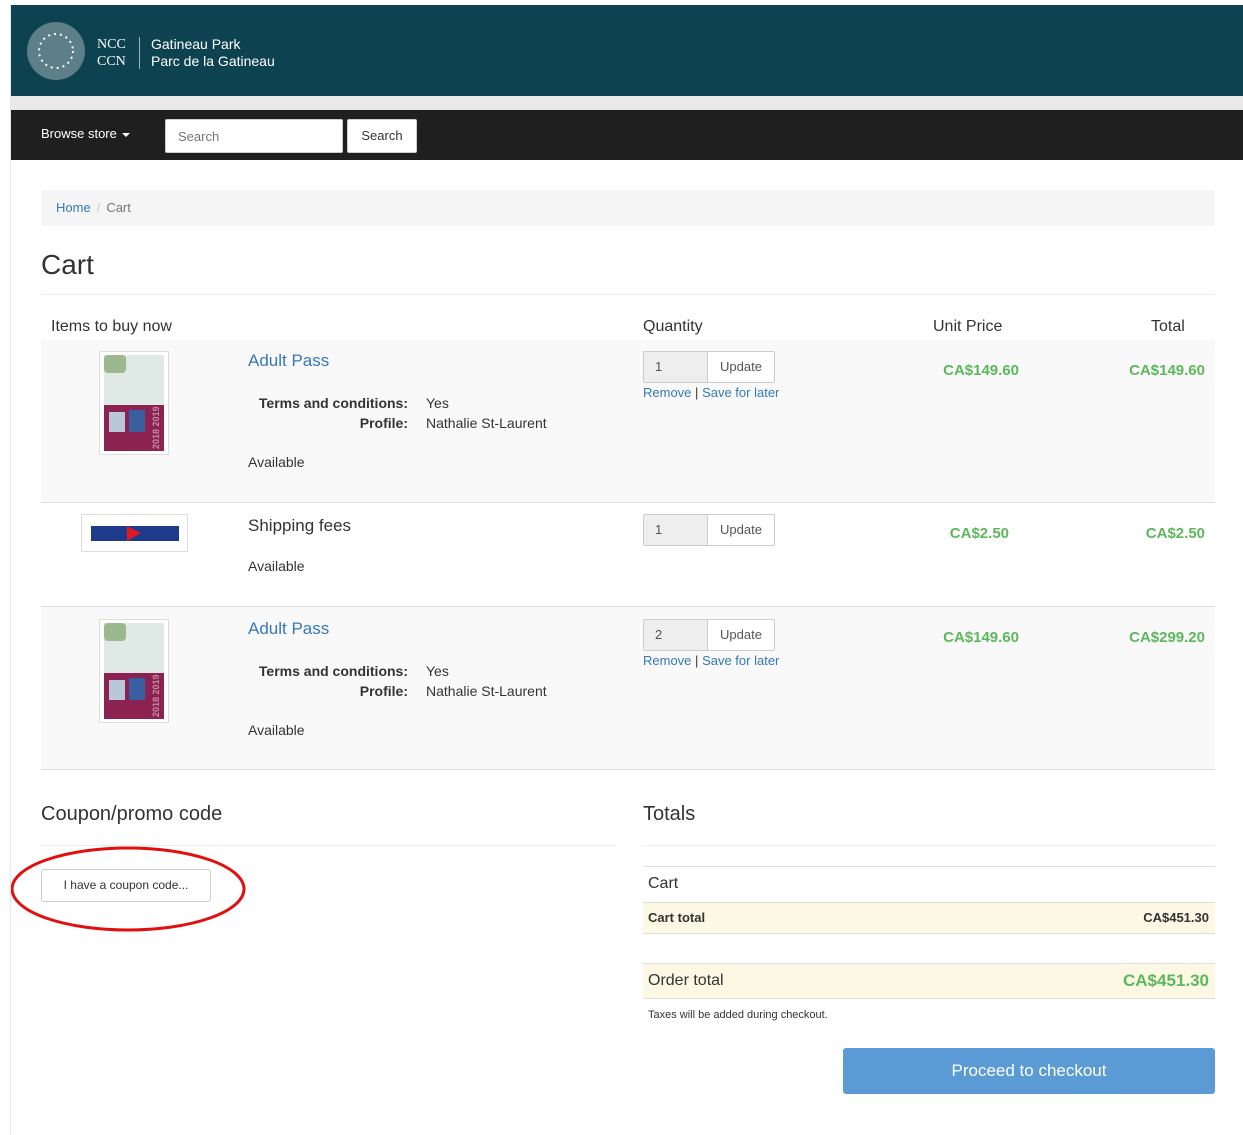 The width and height of the screenshot is (1243, 1135). Describe the element at coordinates (382, 136) in the screenshot. I see `search-button: Search` at that location.